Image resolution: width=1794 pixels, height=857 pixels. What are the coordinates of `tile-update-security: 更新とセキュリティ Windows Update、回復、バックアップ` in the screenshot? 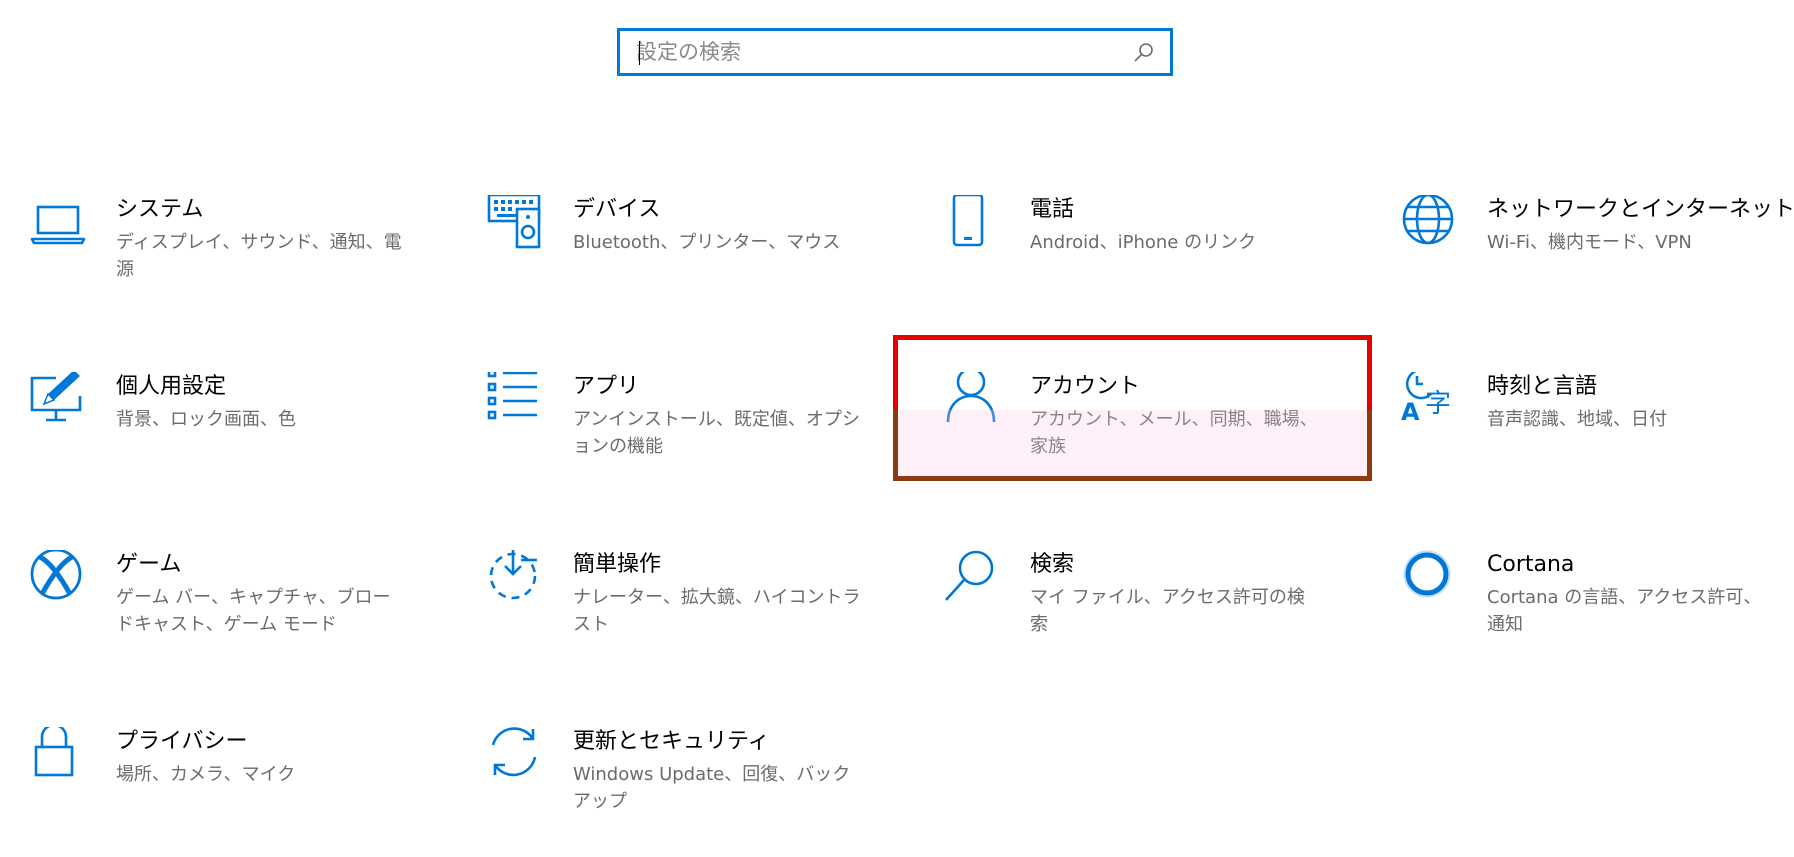 It's located at (707, 792).